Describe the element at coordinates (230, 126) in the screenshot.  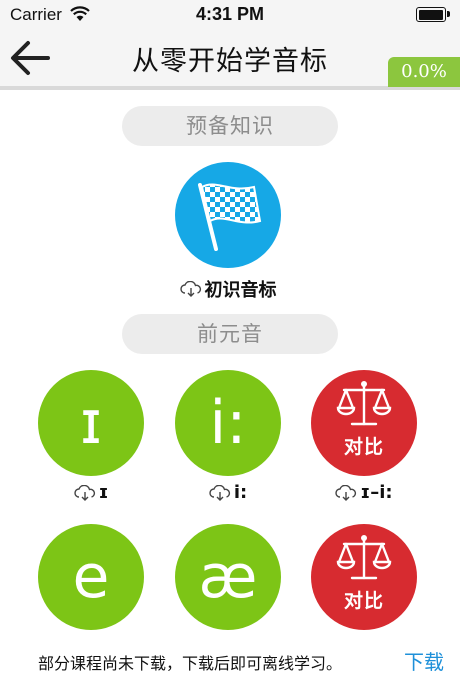
I see `section-header-preparation: 预备知识` at that location.